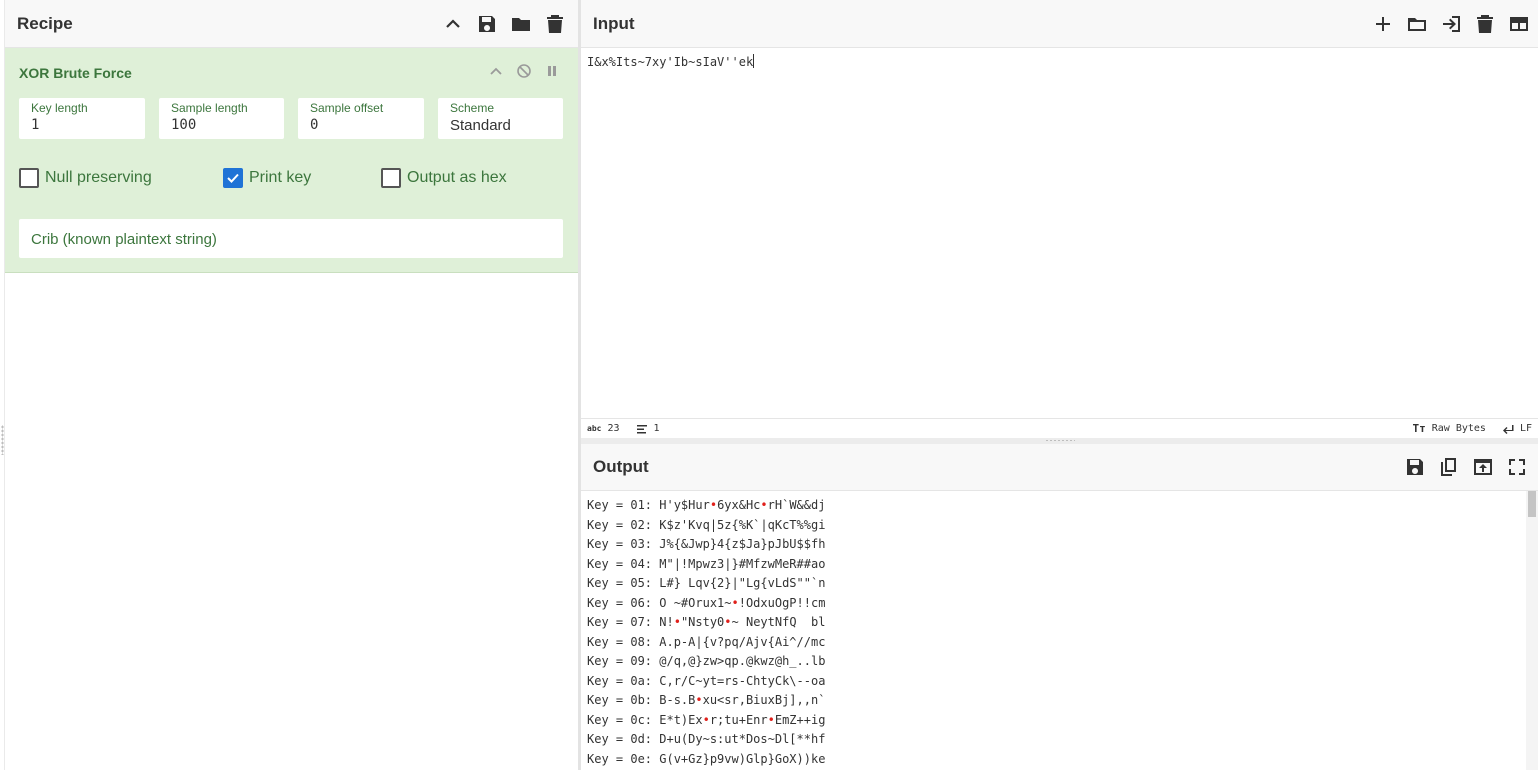  I want to click on disable-operation-icon, so click(524, 71).